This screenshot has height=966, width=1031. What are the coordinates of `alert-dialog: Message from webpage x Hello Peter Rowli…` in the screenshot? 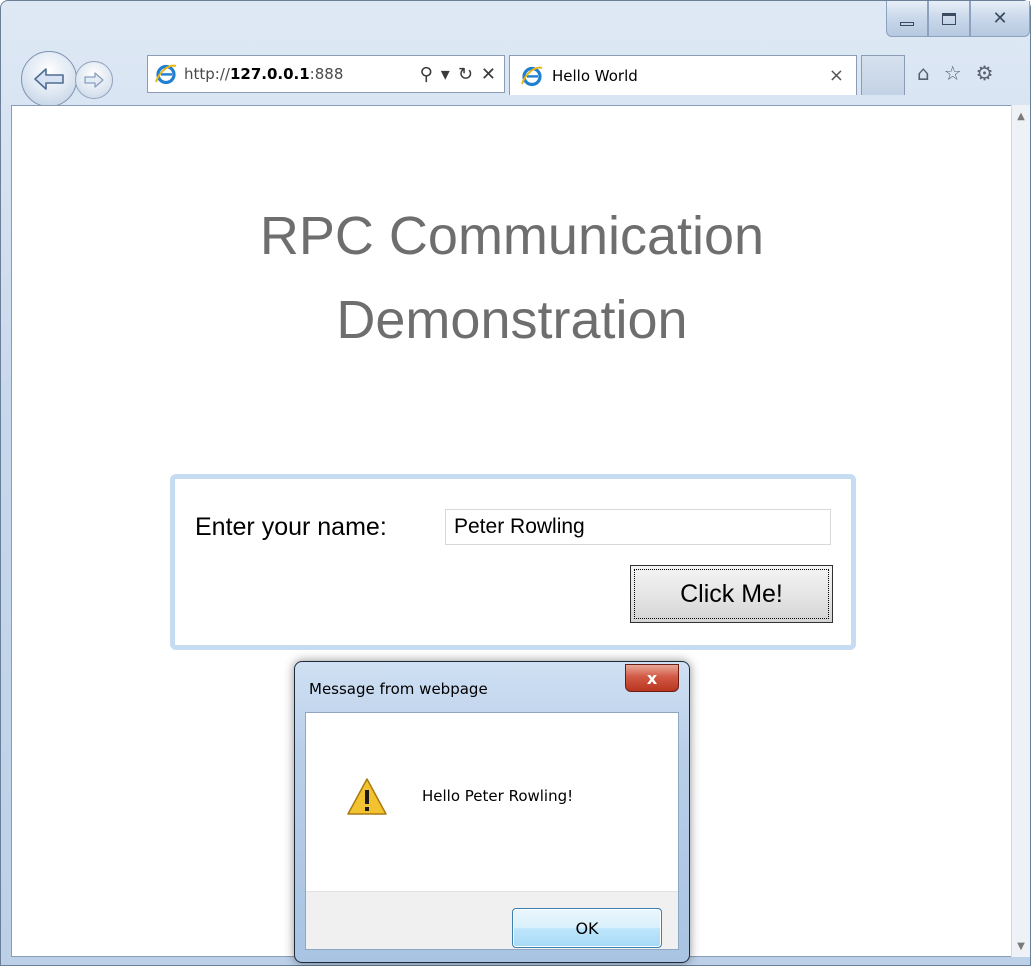 It's located at (492, 812).